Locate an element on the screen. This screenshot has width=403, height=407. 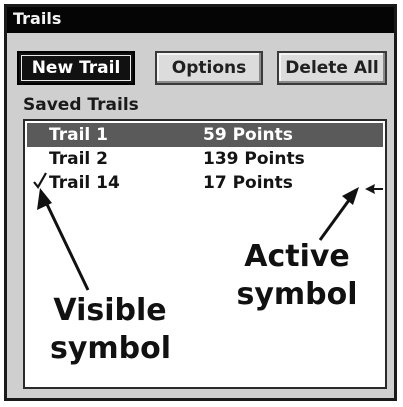
visible-symbol-arrow is located at coordinates (63, 239).